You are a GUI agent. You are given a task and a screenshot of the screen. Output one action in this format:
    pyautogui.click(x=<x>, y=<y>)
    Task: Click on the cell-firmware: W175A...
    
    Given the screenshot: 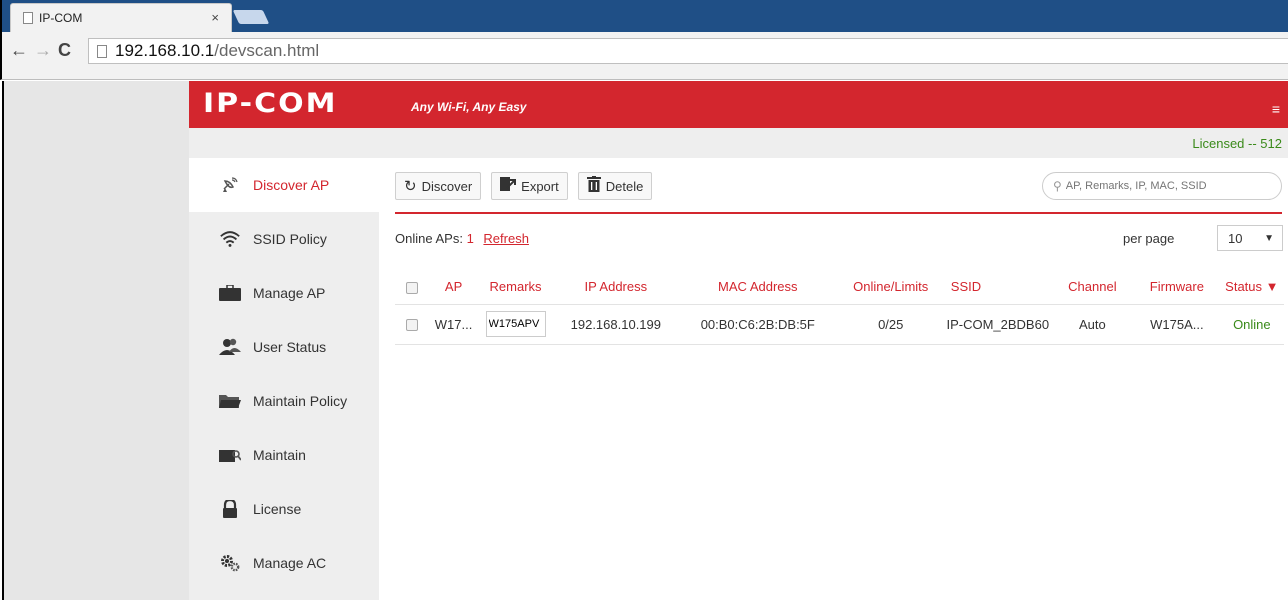 What is the action you would take?
    pyautogui.click(x=1177, y=324)
    